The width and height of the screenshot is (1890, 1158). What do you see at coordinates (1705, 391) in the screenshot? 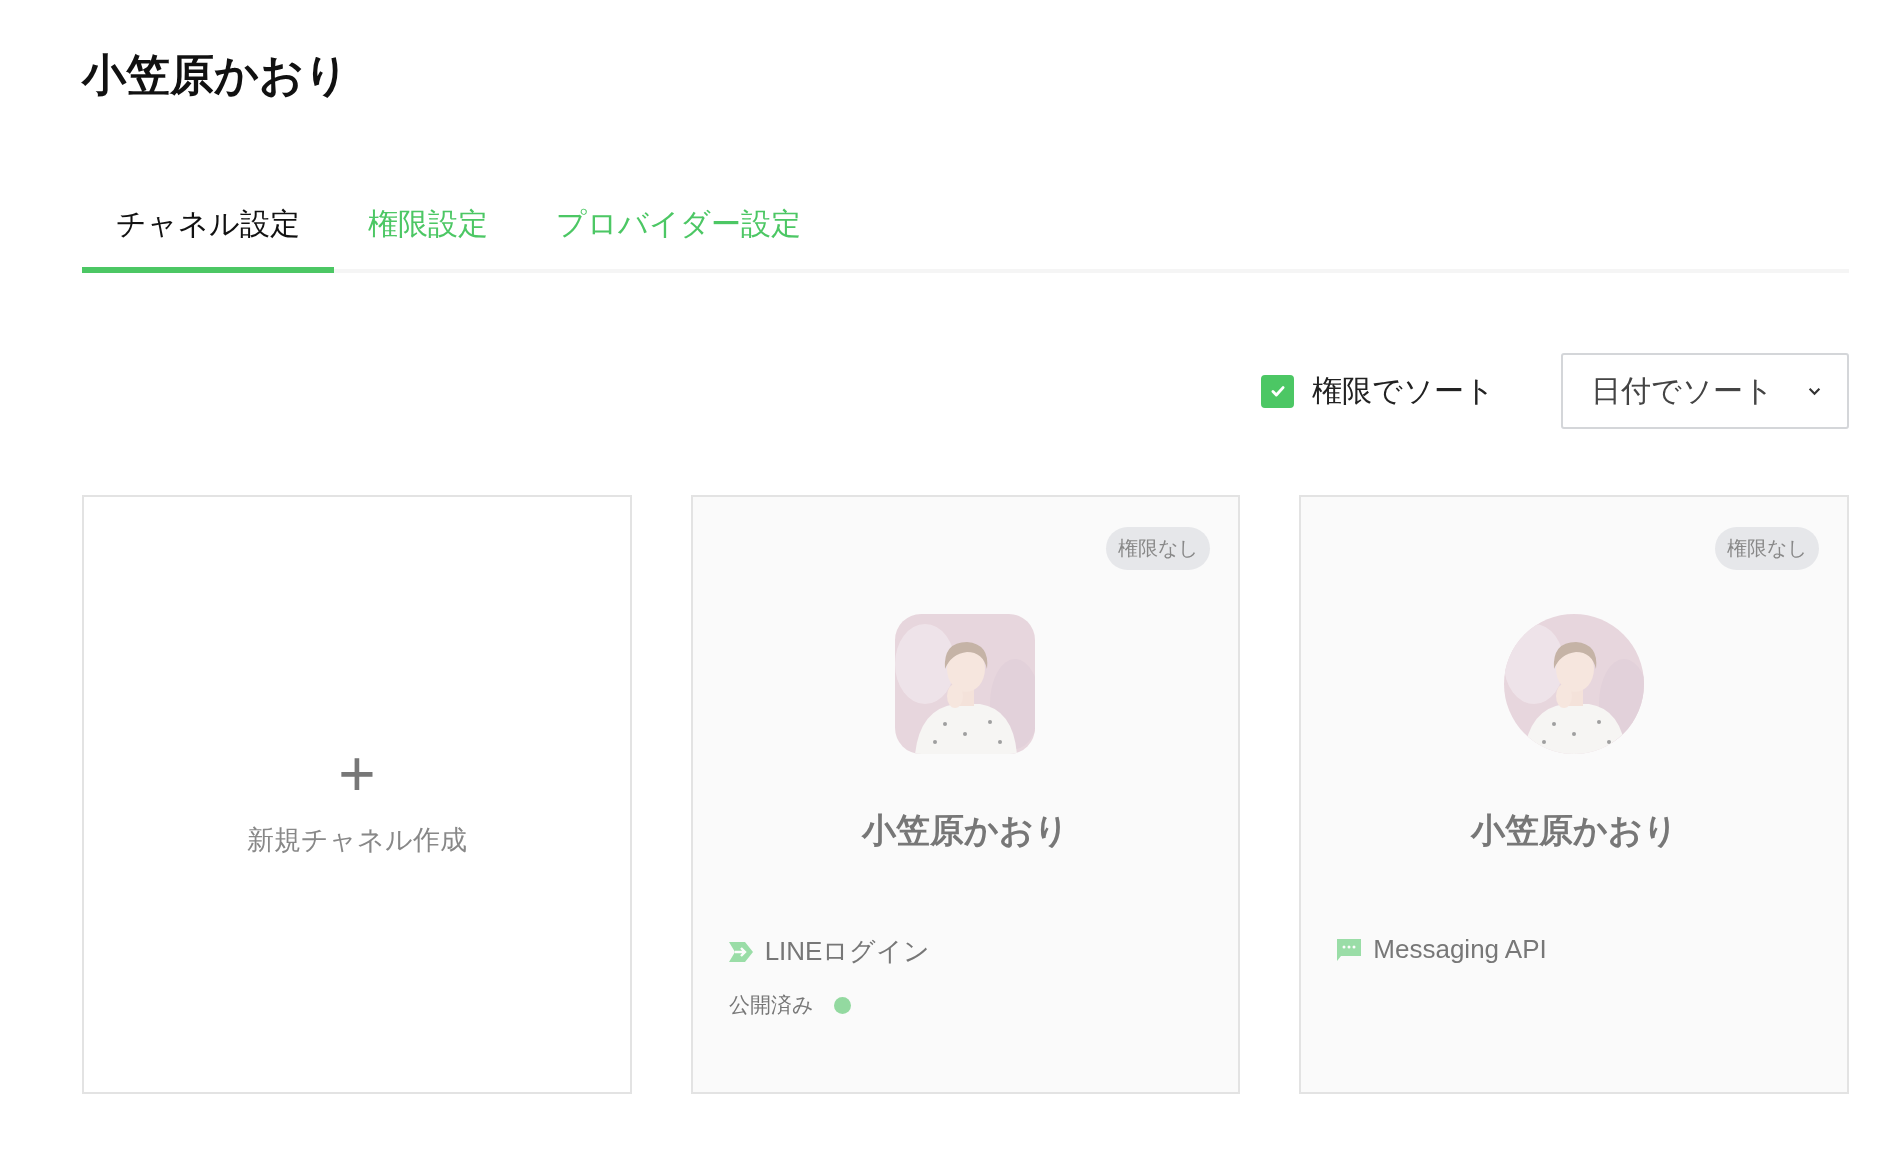
I see `sort-dropdown: 日付でソート` at bounding box center [1705, 391].